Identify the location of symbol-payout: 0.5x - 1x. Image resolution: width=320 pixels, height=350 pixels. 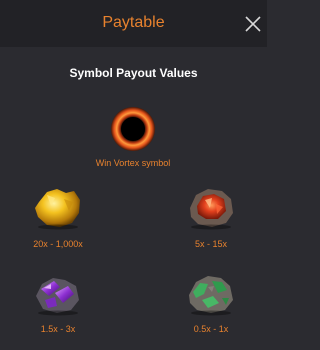
(211, 329).